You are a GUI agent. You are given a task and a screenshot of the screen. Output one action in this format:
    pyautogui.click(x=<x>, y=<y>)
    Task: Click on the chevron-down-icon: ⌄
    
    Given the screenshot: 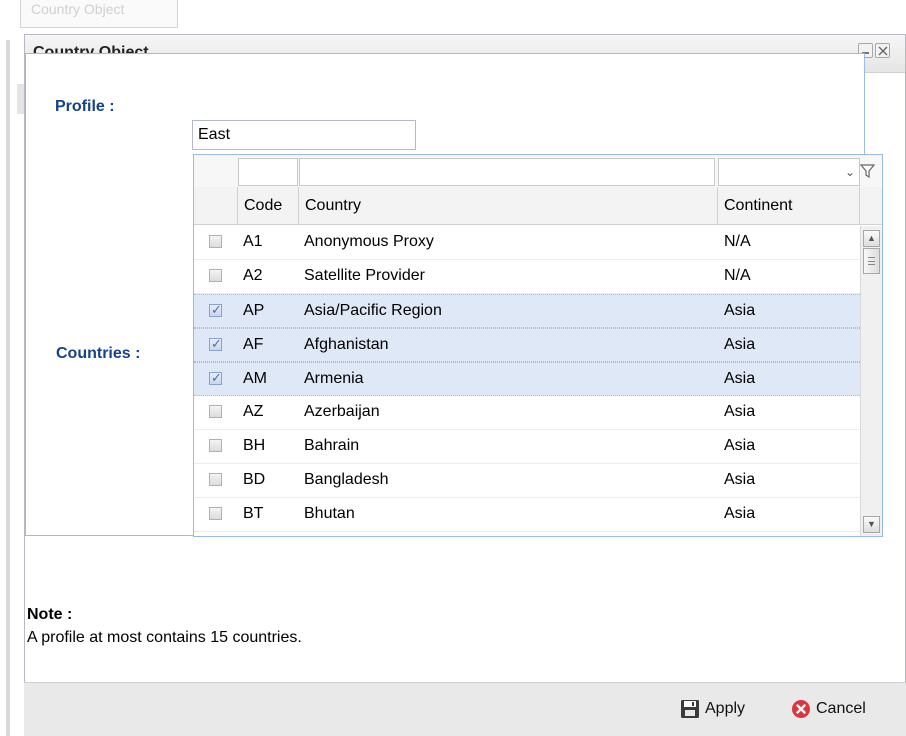 What is the action you would take?
    pyautogui.click(x=850, y=172)
    